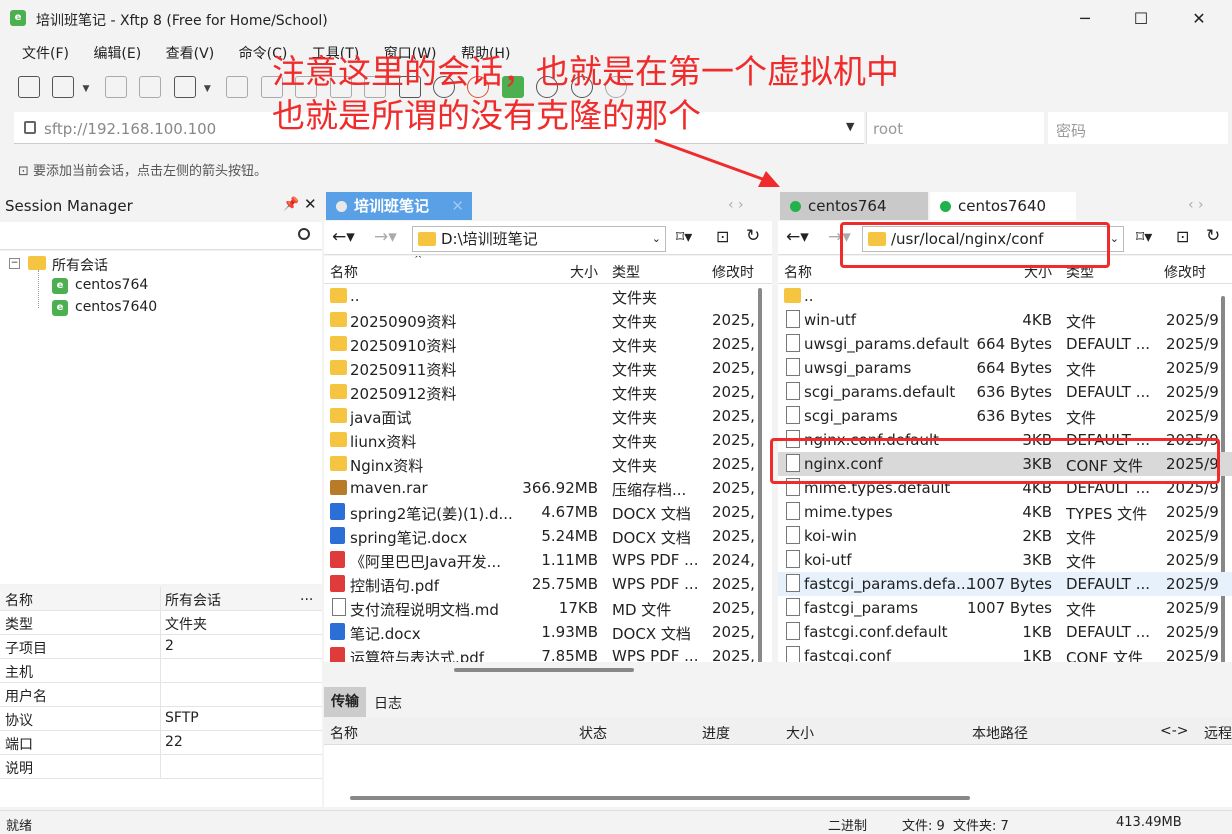  Describe the element at coordinates (1085, 19) in the screenshot. I see `minimize-button: ─` at that location.